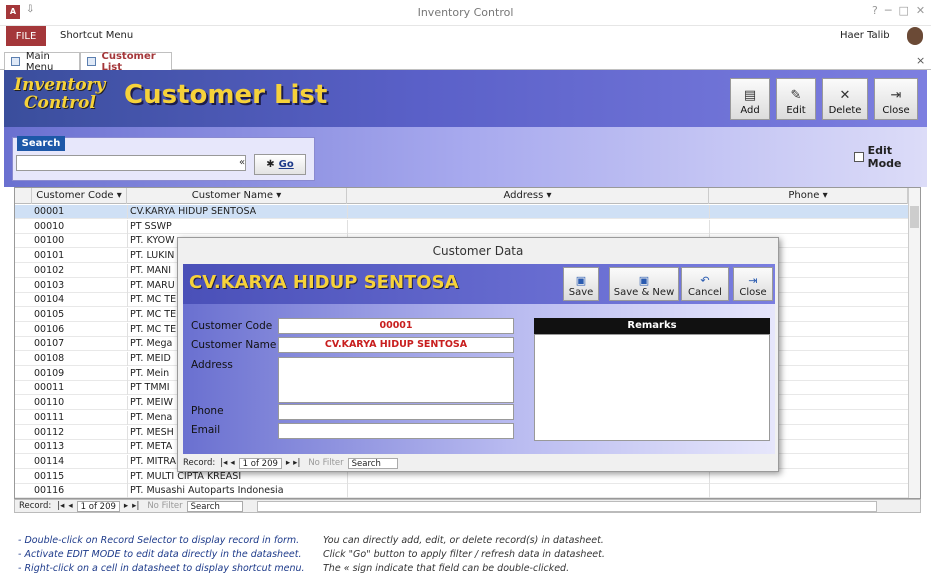  What do you see at coordinates (79, 330) in the screenshot?
I see `cell-customer-code: 00106` at bounding box center [79, 330].